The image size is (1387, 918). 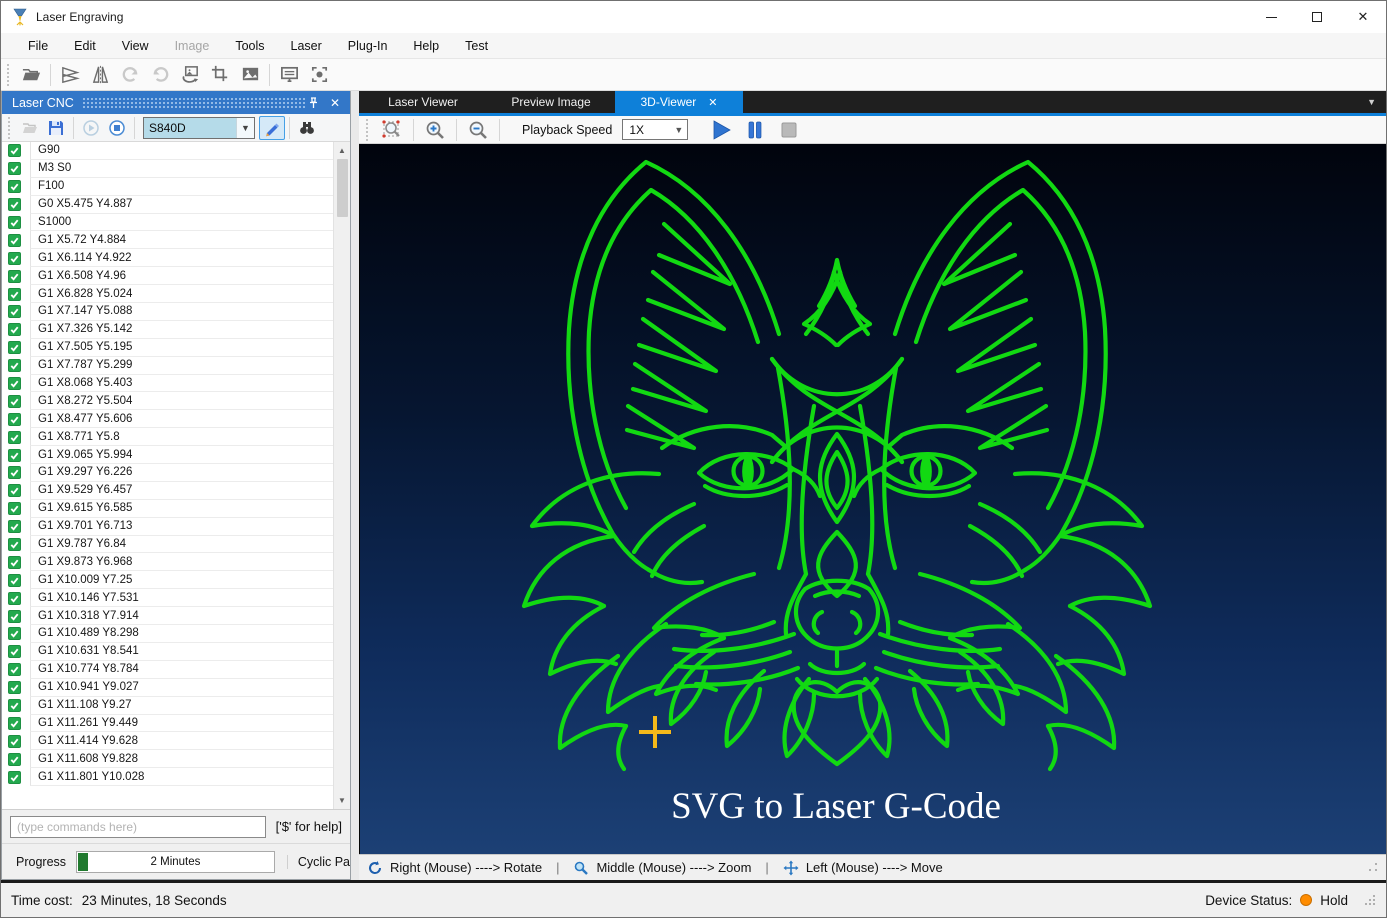 I want to click on gcode-row: G1 X10.009 Y7.25, so click(x=167, y=580).